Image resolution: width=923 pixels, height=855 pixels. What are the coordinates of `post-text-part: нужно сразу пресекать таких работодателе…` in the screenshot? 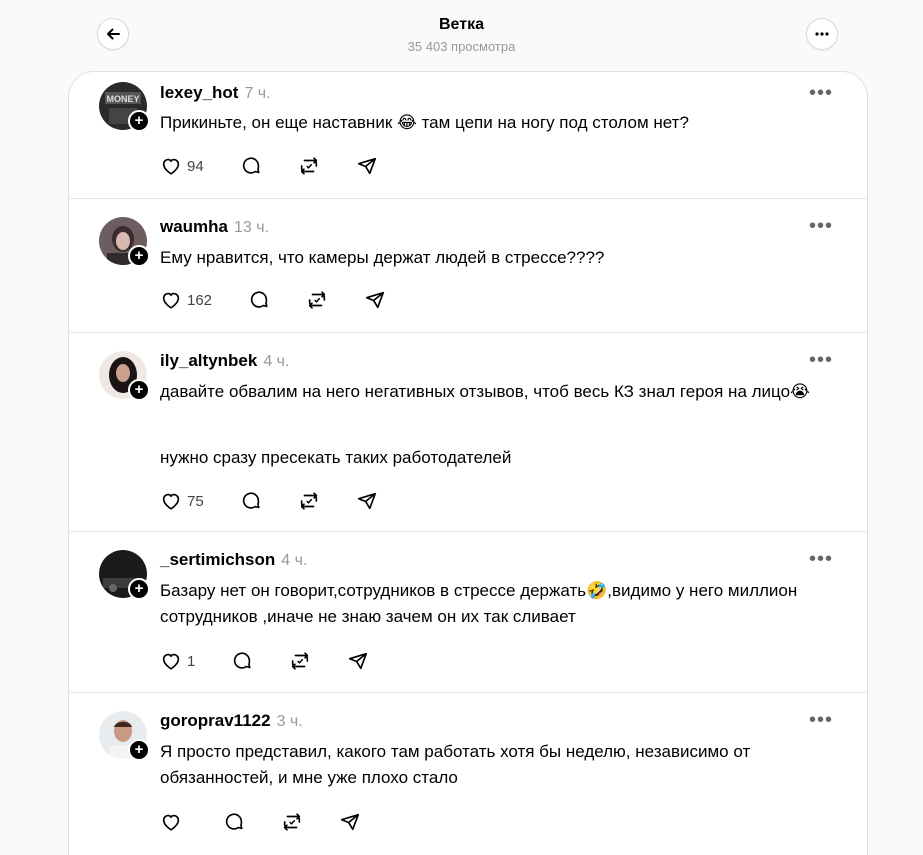 It's located at (336, 457).